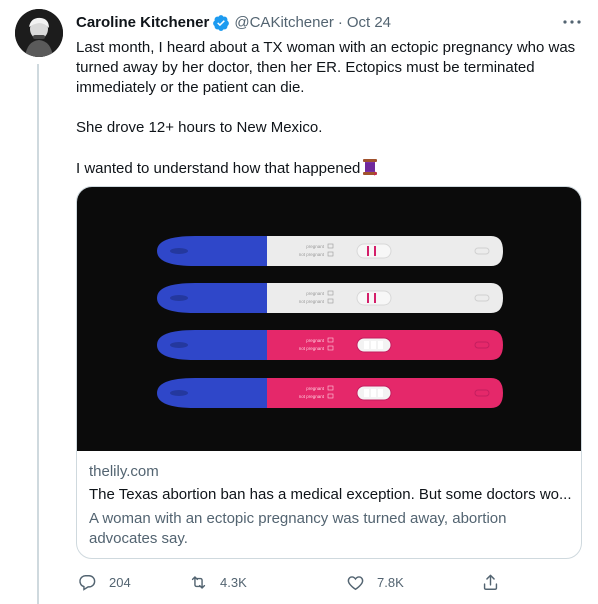 The image size is (598, 604). What do you see at coordinates (390, 582) in the screenshot?
I see `like-count: 7.8K` at bounding box center [390, 582].